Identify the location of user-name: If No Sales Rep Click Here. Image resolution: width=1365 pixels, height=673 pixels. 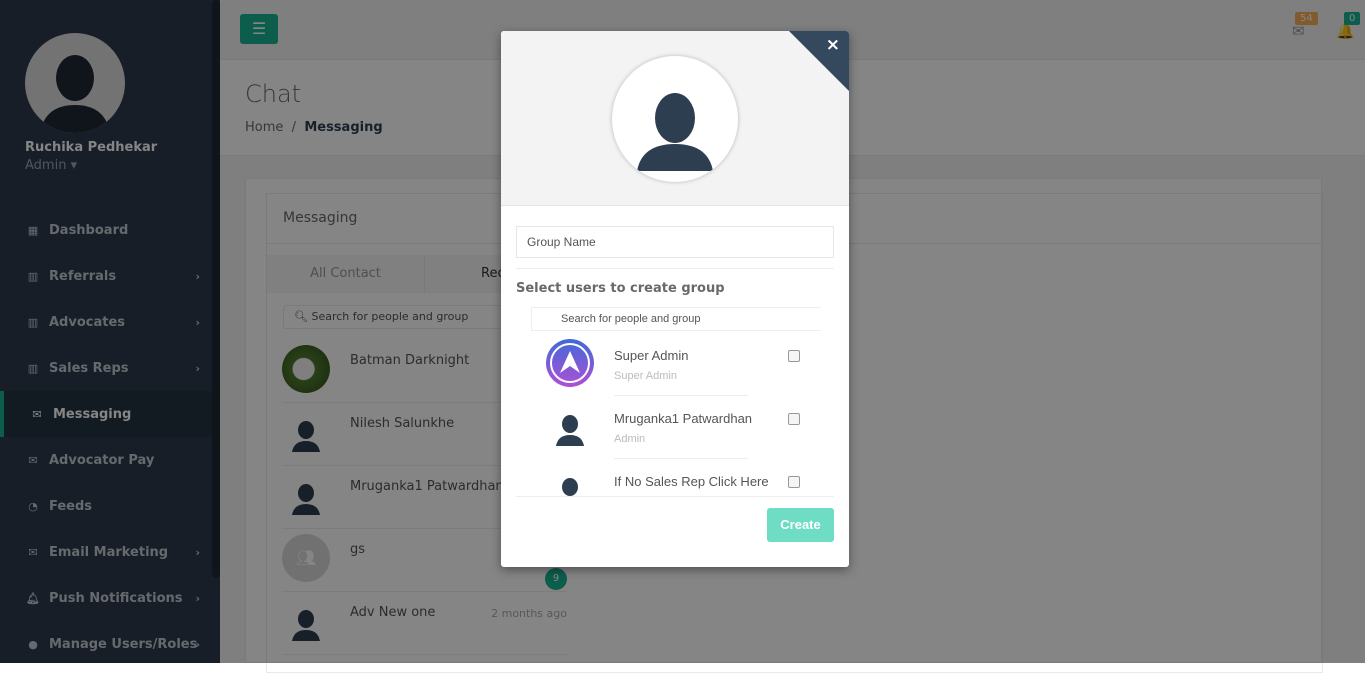
(691, 481).